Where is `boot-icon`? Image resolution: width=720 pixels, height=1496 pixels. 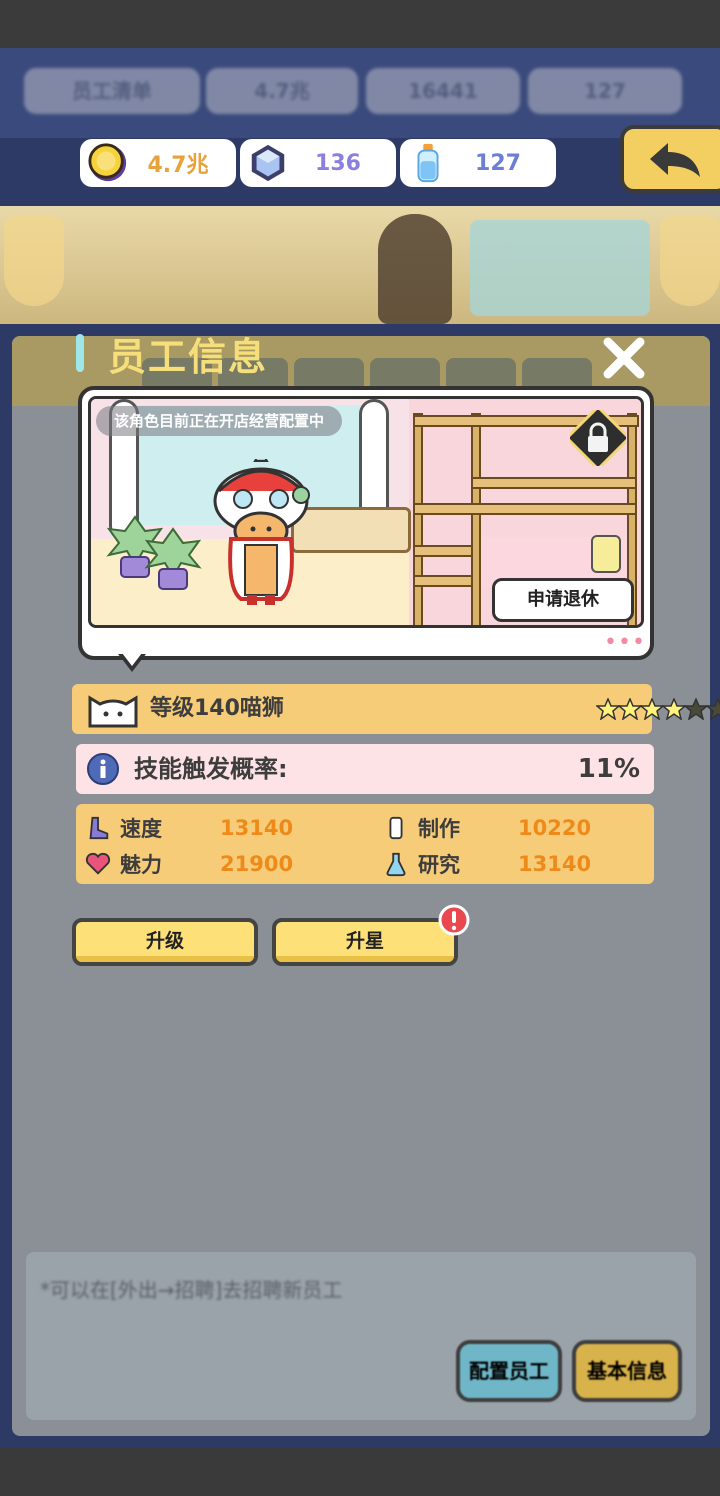
boot-icon is located at coordinates (98, 828).